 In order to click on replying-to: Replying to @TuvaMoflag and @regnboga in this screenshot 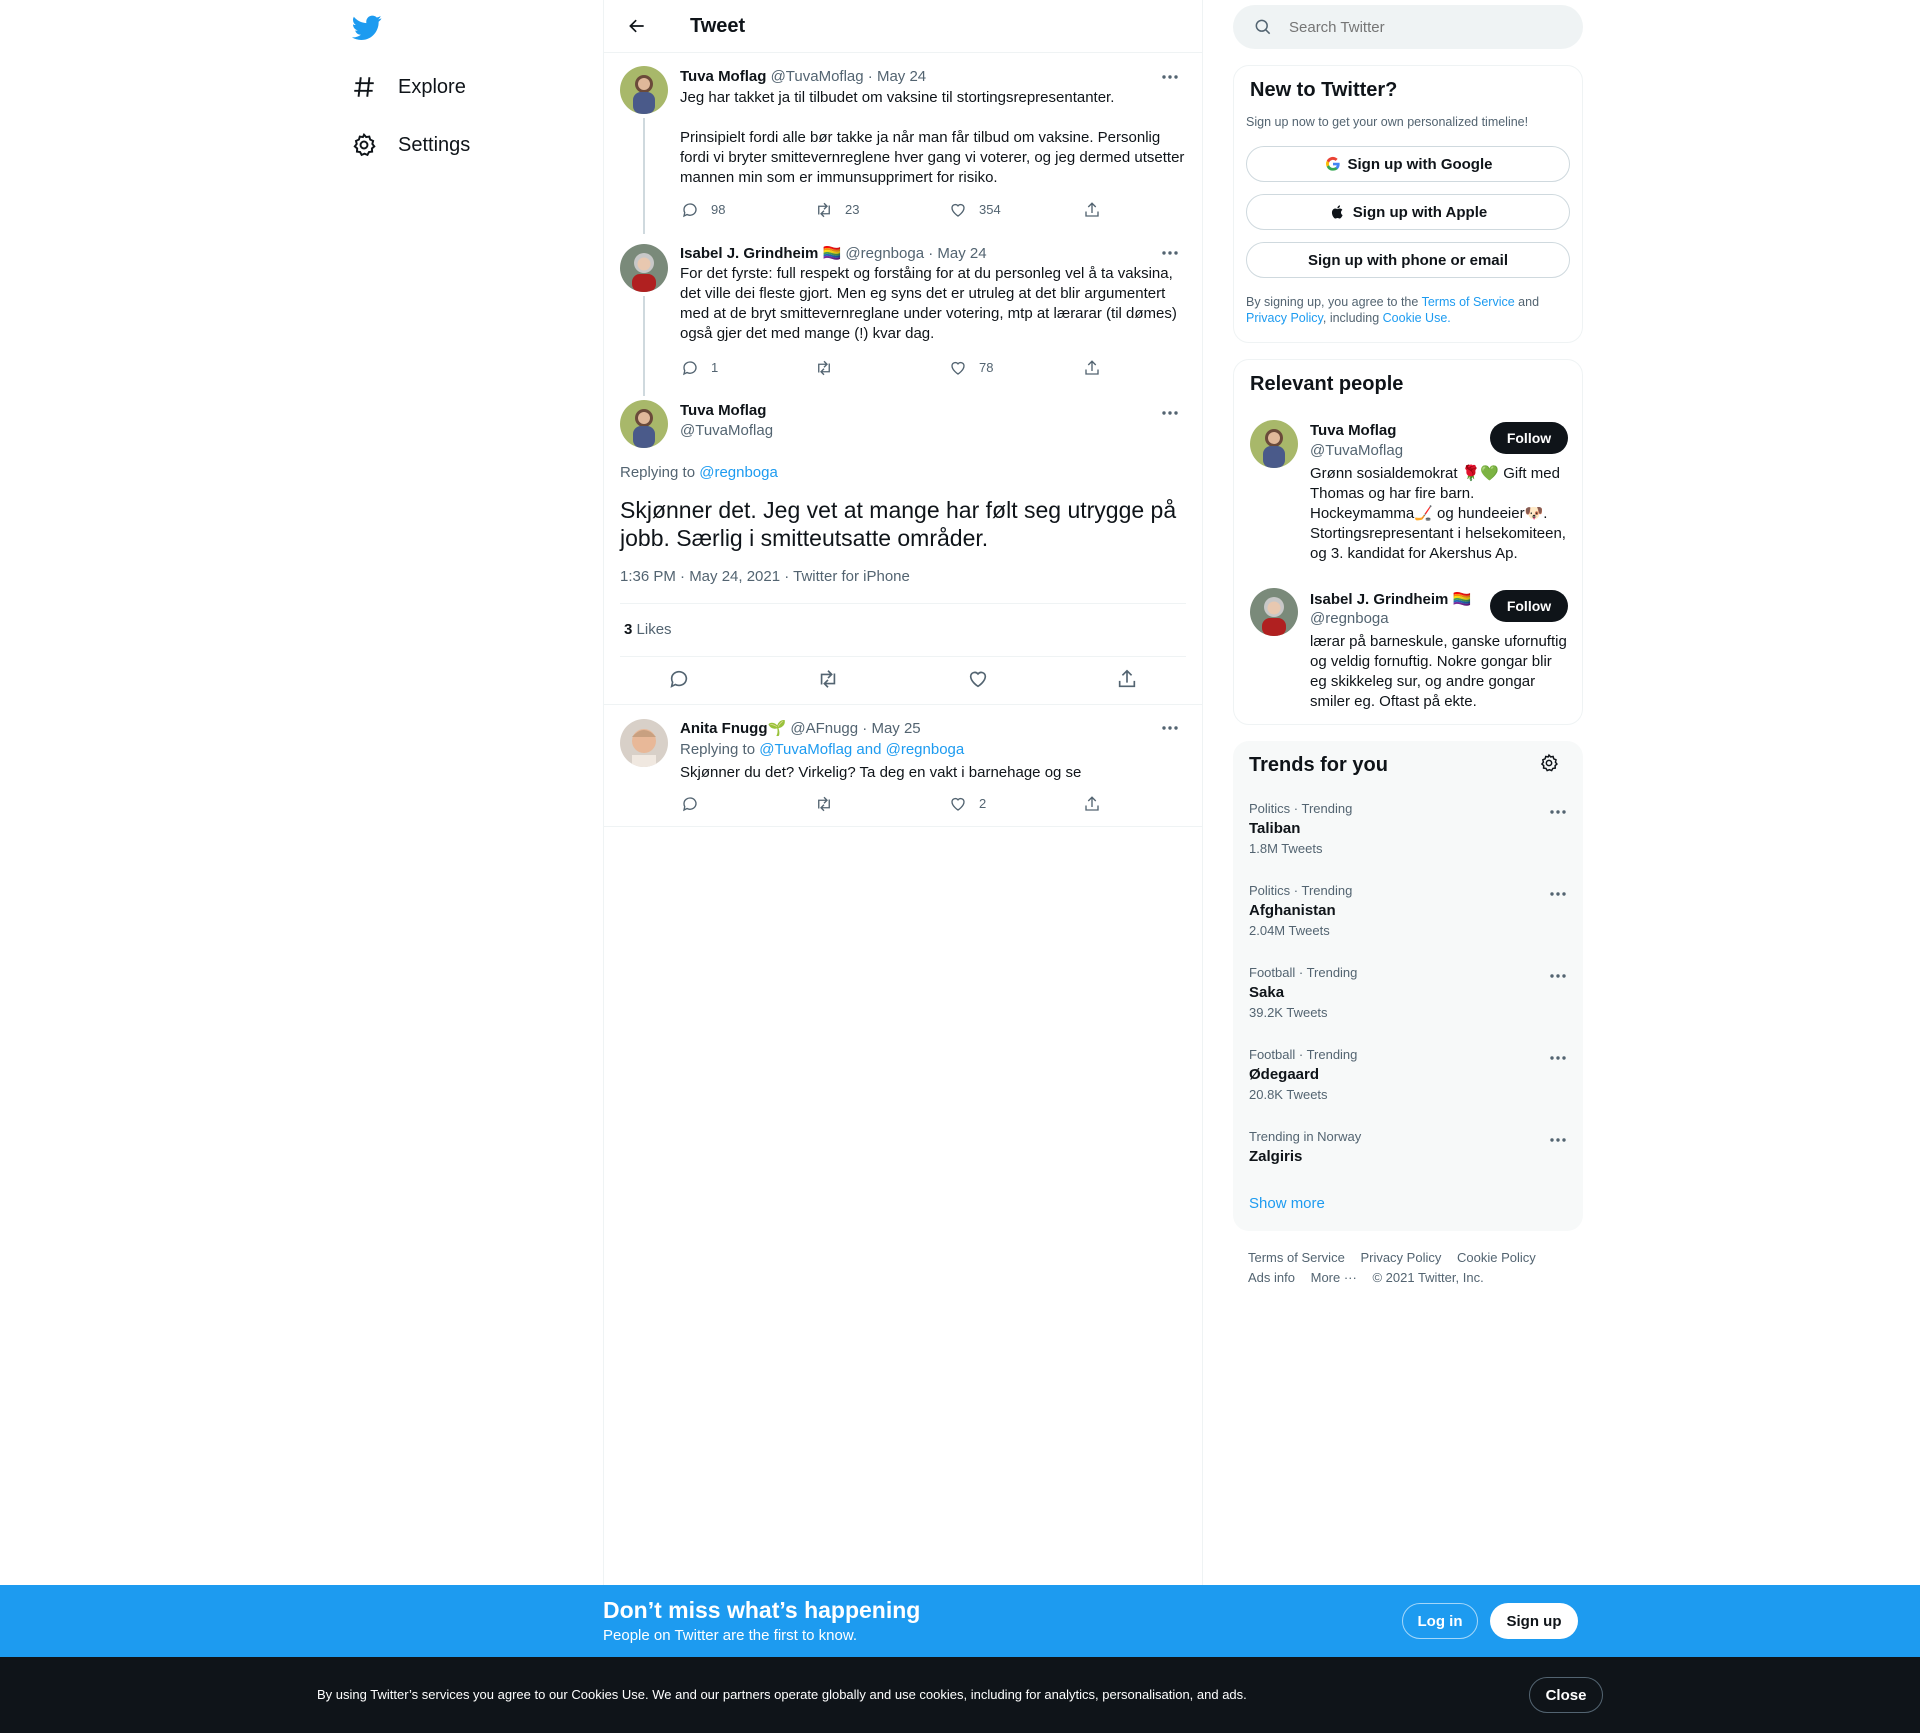, I will do `click(822, 749)`.